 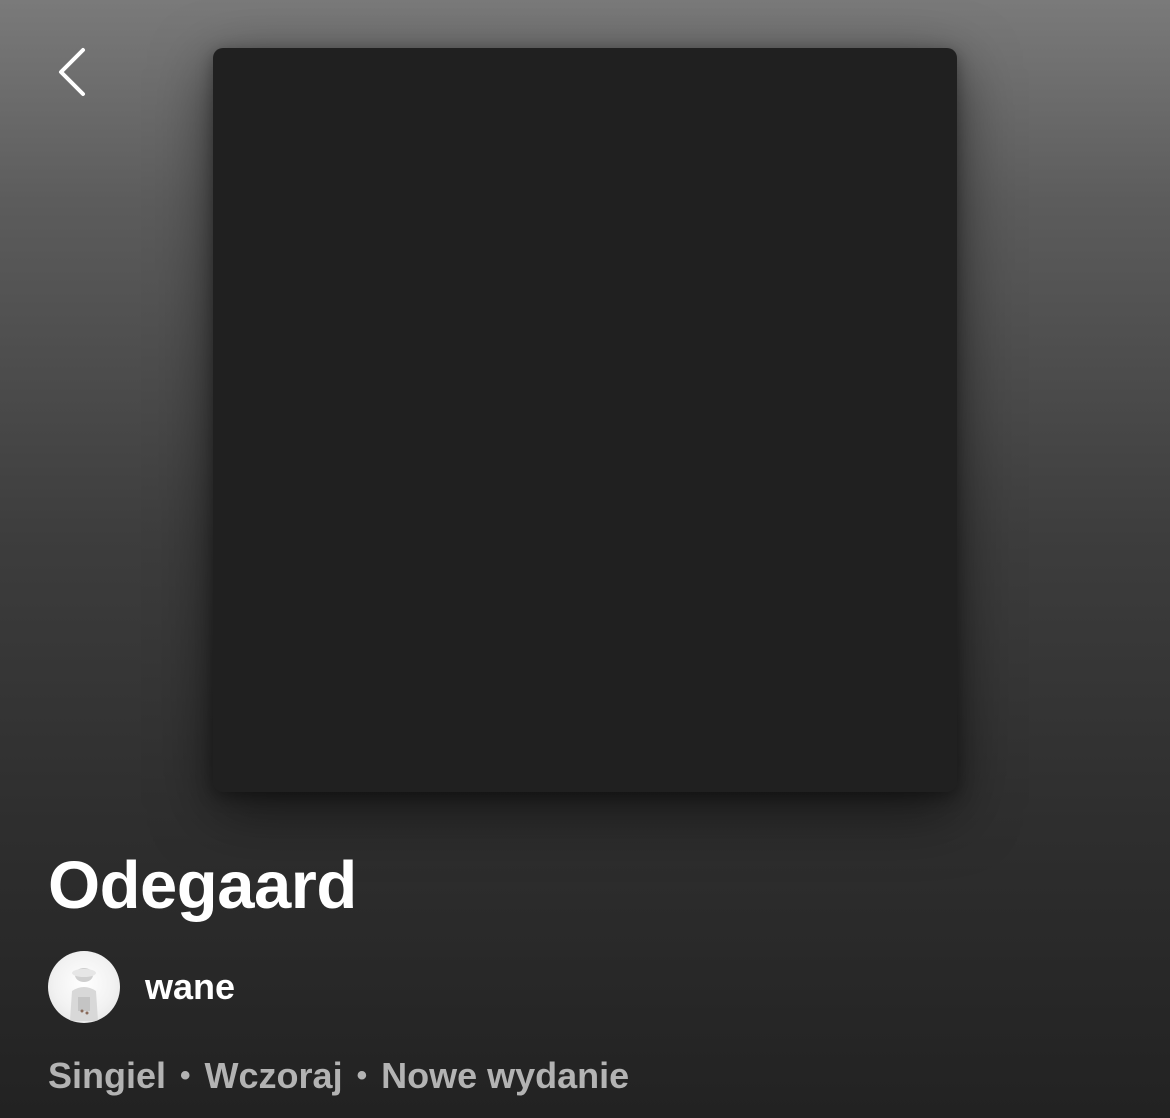 I want to click on back-button, so click(x=72, y=72).